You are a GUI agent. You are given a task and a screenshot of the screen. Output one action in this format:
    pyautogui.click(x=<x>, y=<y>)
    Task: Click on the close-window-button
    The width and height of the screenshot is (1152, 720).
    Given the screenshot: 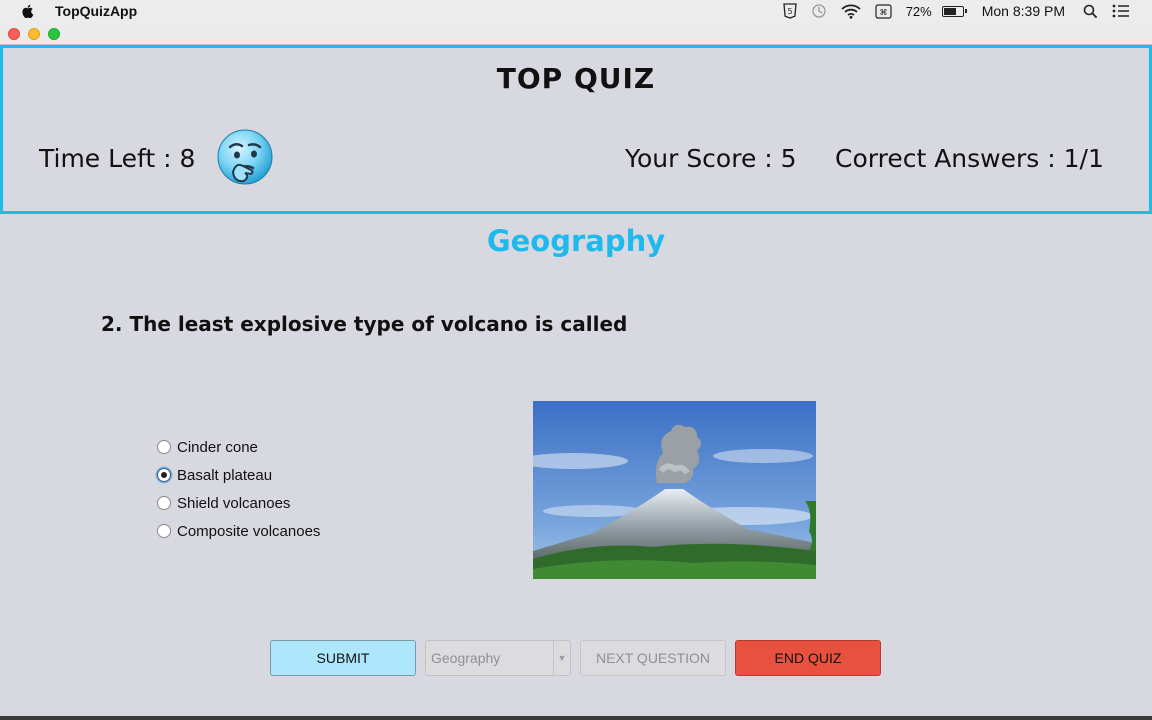 What is the action you would take?
    pyautogui.click(x=14, y=34)
    